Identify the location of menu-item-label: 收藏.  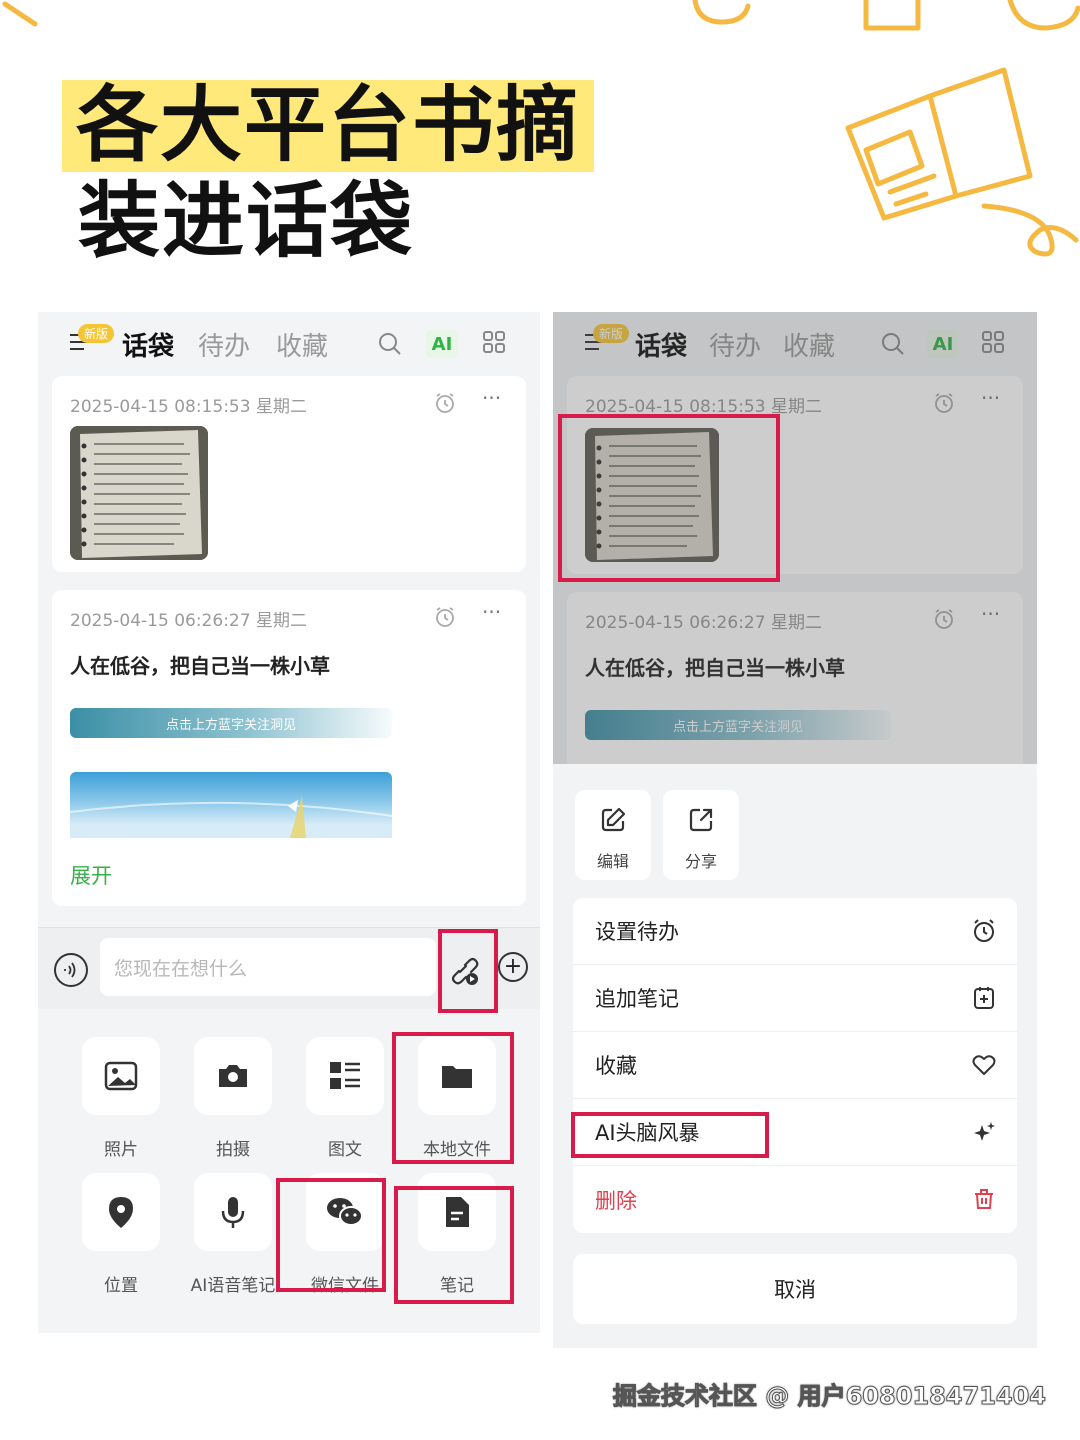
(616, 1066).